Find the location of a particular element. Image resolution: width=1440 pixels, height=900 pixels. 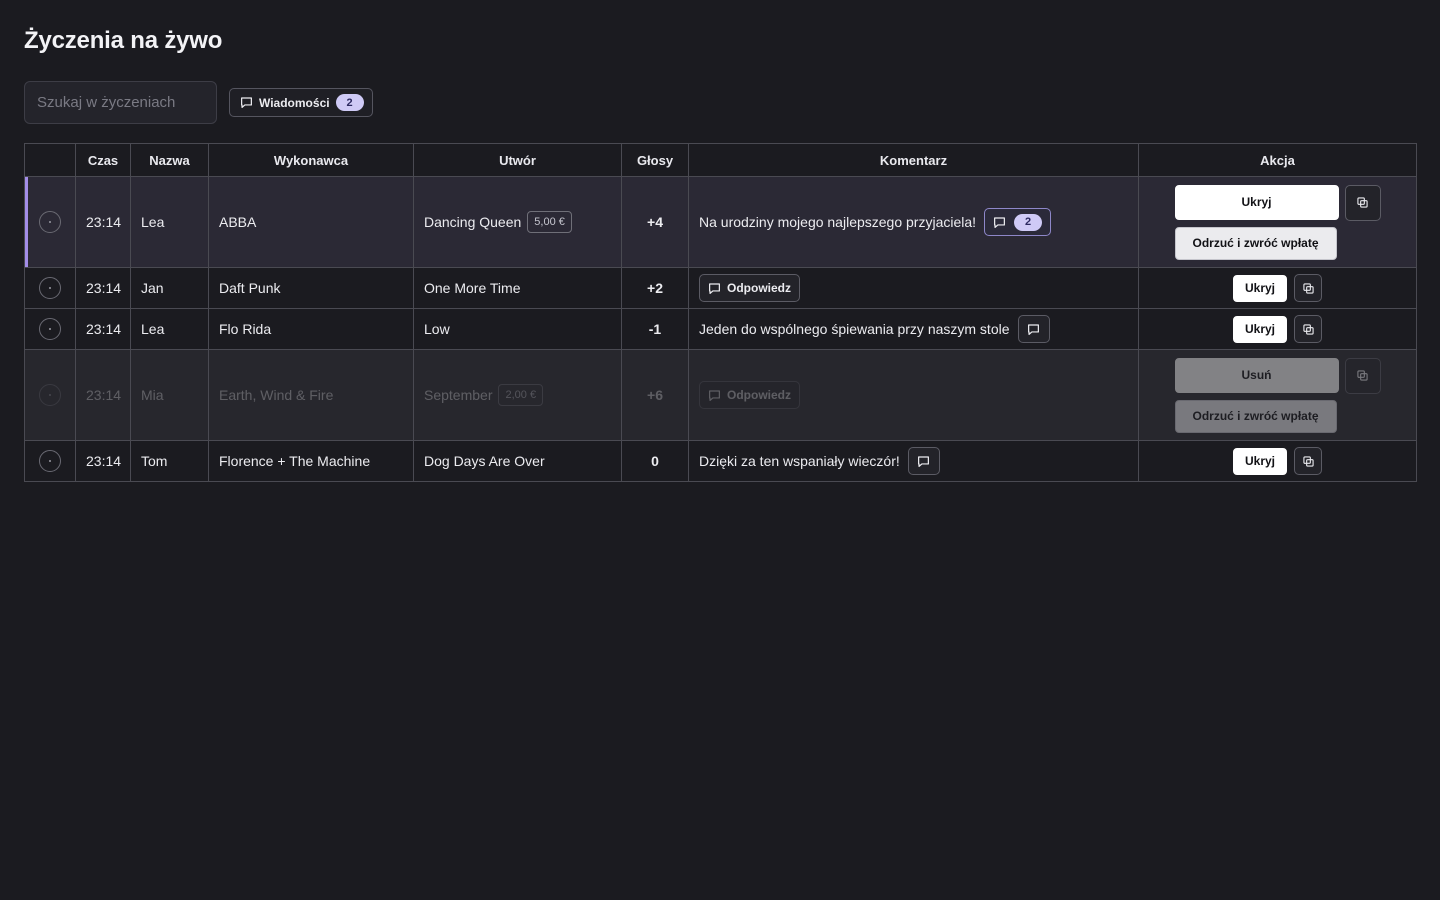

votes-text: +6 is located at coordinates (655, 395).